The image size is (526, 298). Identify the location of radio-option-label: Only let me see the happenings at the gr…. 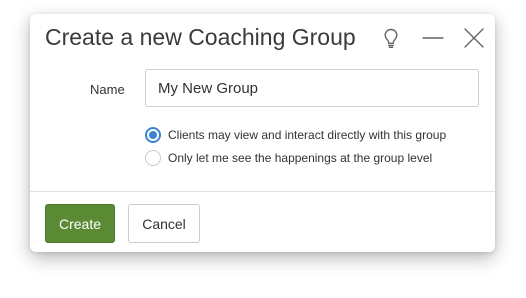
(300, 158).